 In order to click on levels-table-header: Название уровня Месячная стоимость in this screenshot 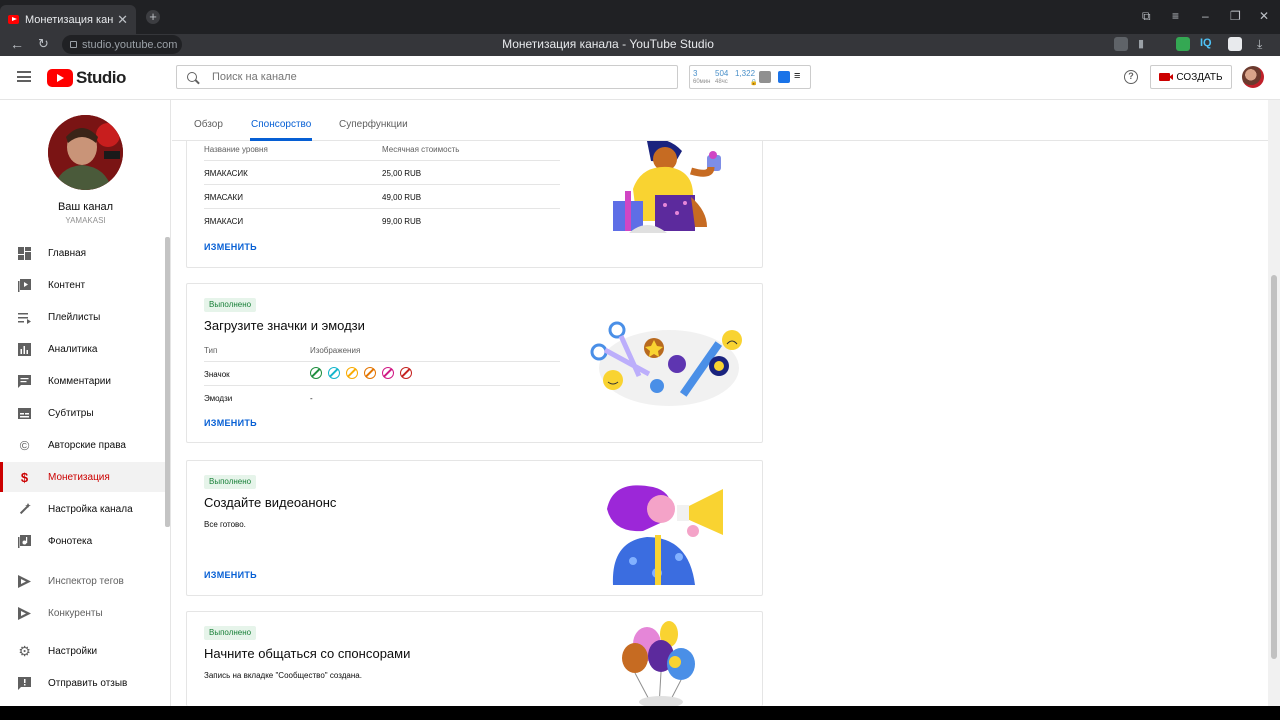, I will do `click(382, 149)`.